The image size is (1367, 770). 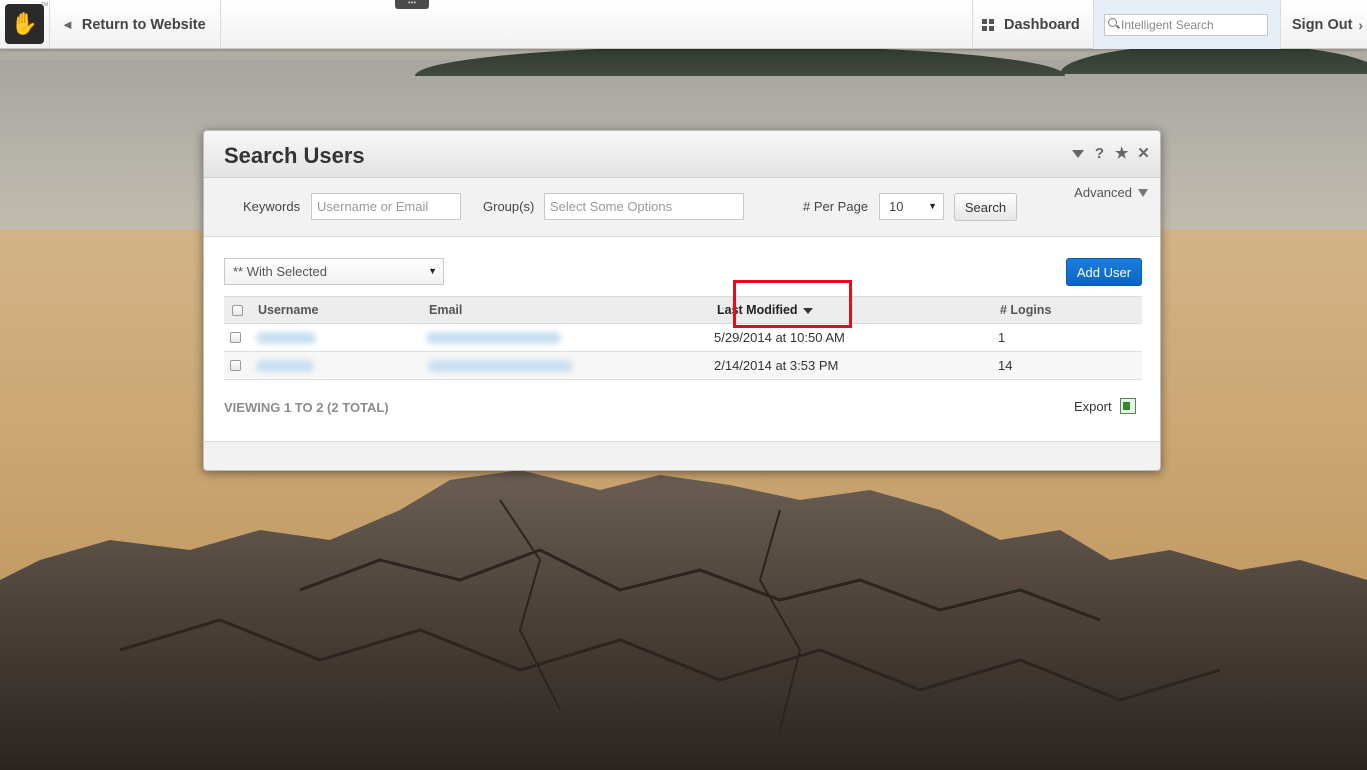 I want to click on table-header-row: Username Email Last Modified # Logins, so click(x=683, y=304).